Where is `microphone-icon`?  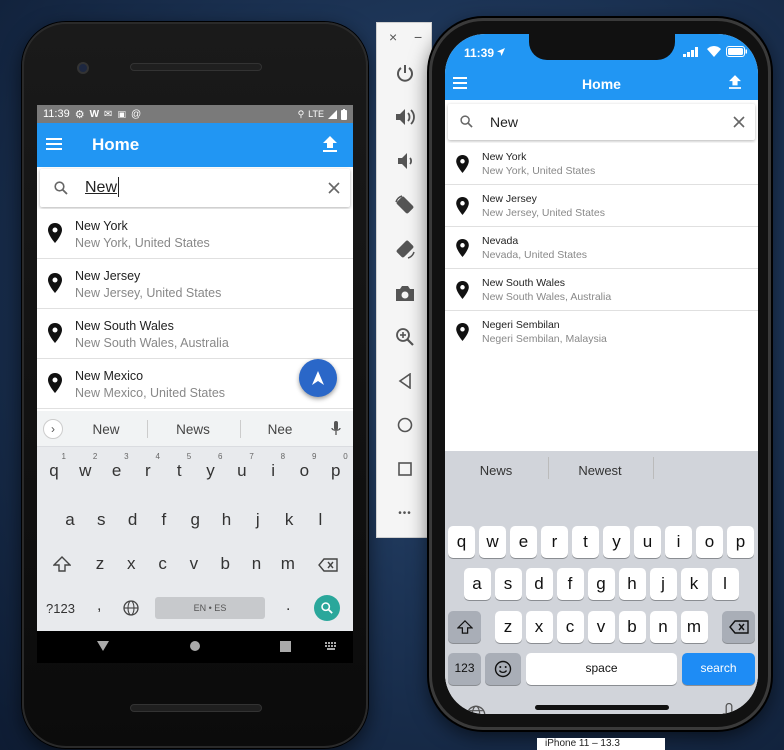
microphone-icon is located at coordinates (336, 428).